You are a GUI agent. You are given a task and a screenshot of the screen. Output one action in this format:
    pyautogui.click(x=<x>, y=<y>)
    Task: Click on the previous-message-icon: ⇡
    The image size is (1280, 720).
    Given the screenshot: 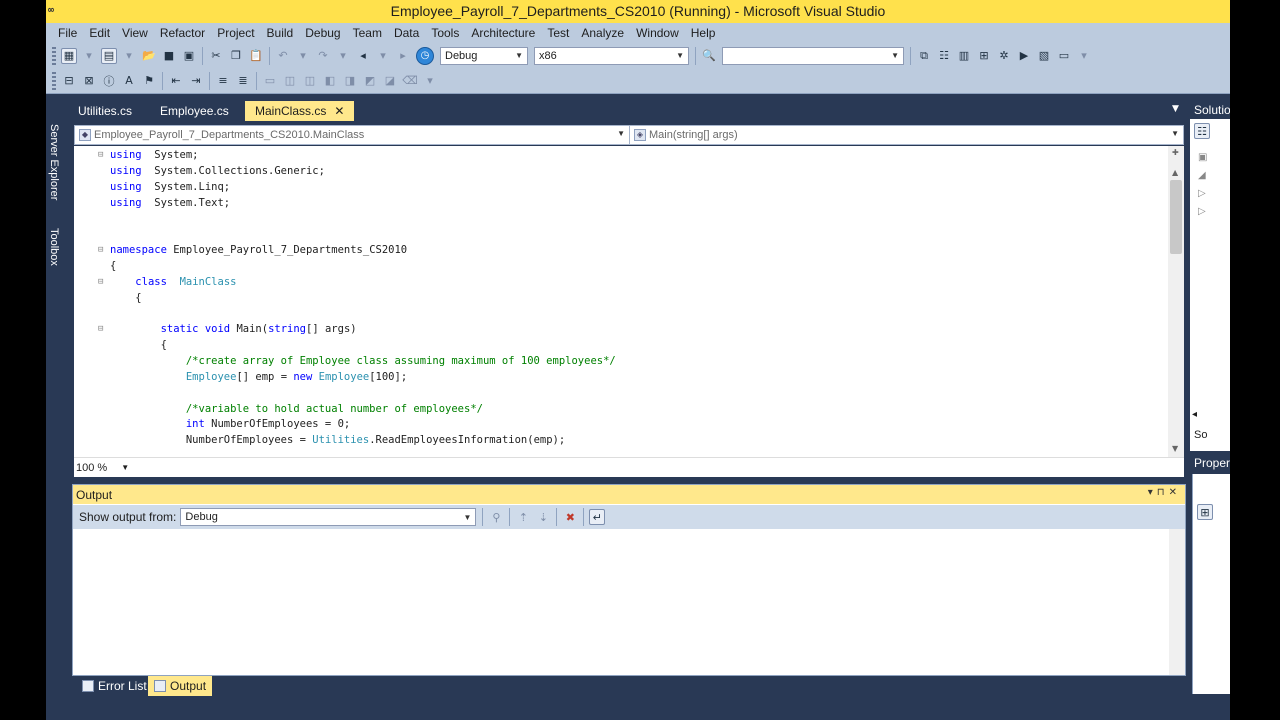 What is the action you would take?
    pyautogui.click(x=523, y=517)
    